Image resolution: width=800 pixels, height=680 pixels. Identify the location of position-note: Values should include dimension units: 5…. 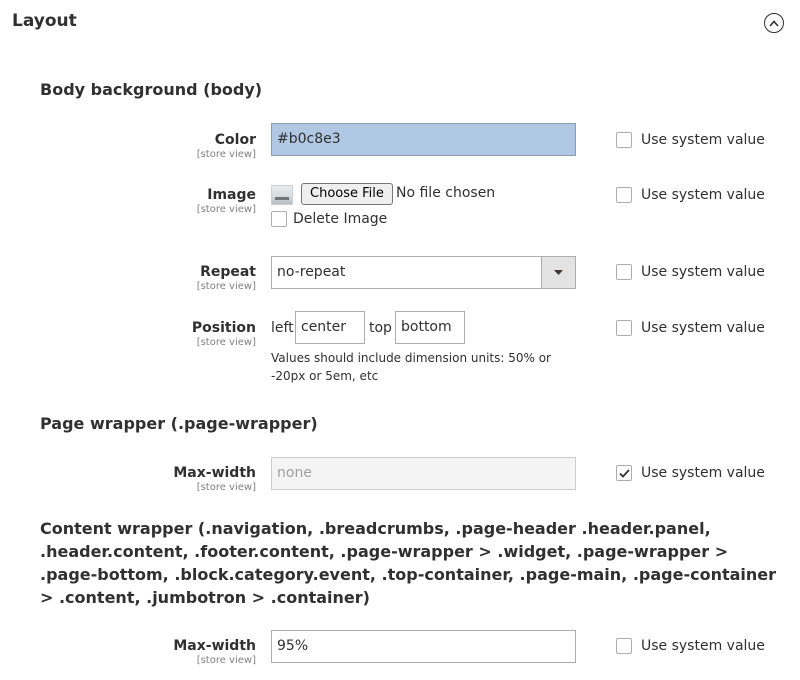
(411, 367).